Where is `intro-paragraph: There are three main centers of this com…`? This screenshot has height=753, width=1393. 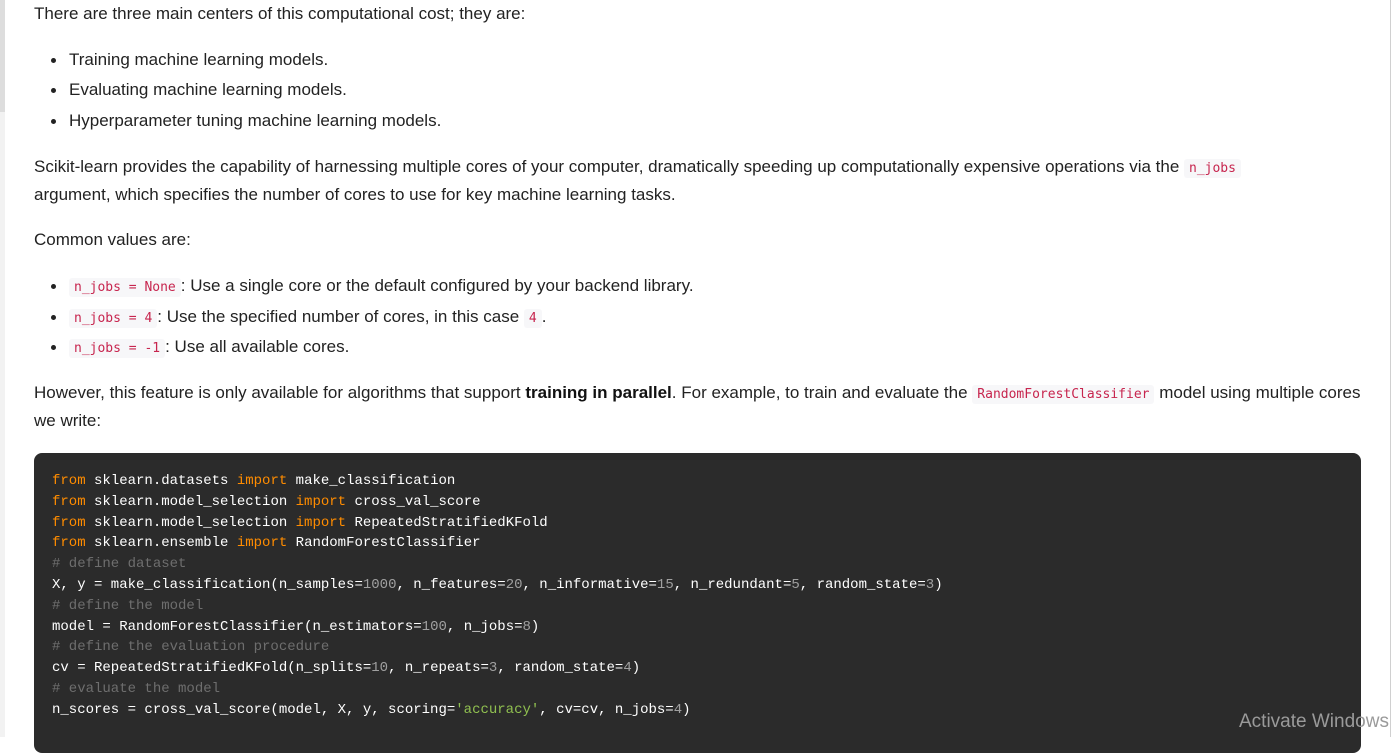
intro-paragraph: There are three main centers of this com… is located at coordinates (280, 13).